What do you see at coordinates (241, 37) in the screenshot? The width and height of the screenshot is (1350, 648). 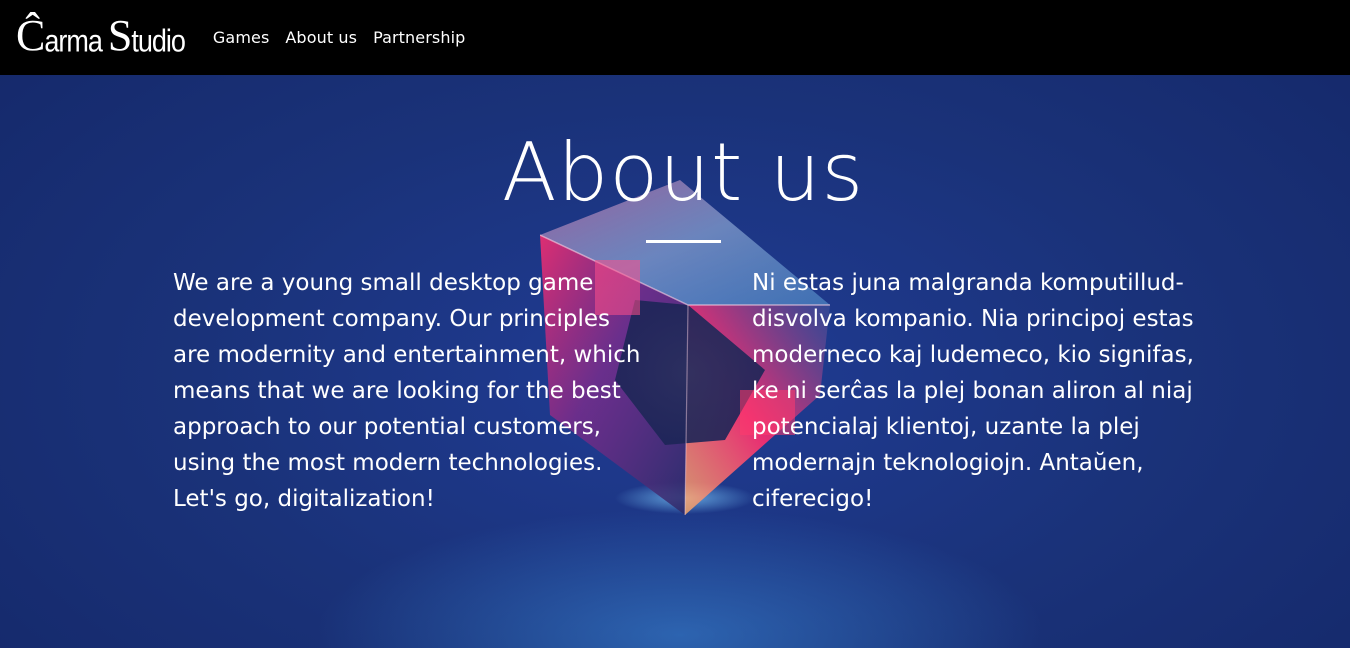 I see `nav-link-games: Games` at bounding box center [241, 37].